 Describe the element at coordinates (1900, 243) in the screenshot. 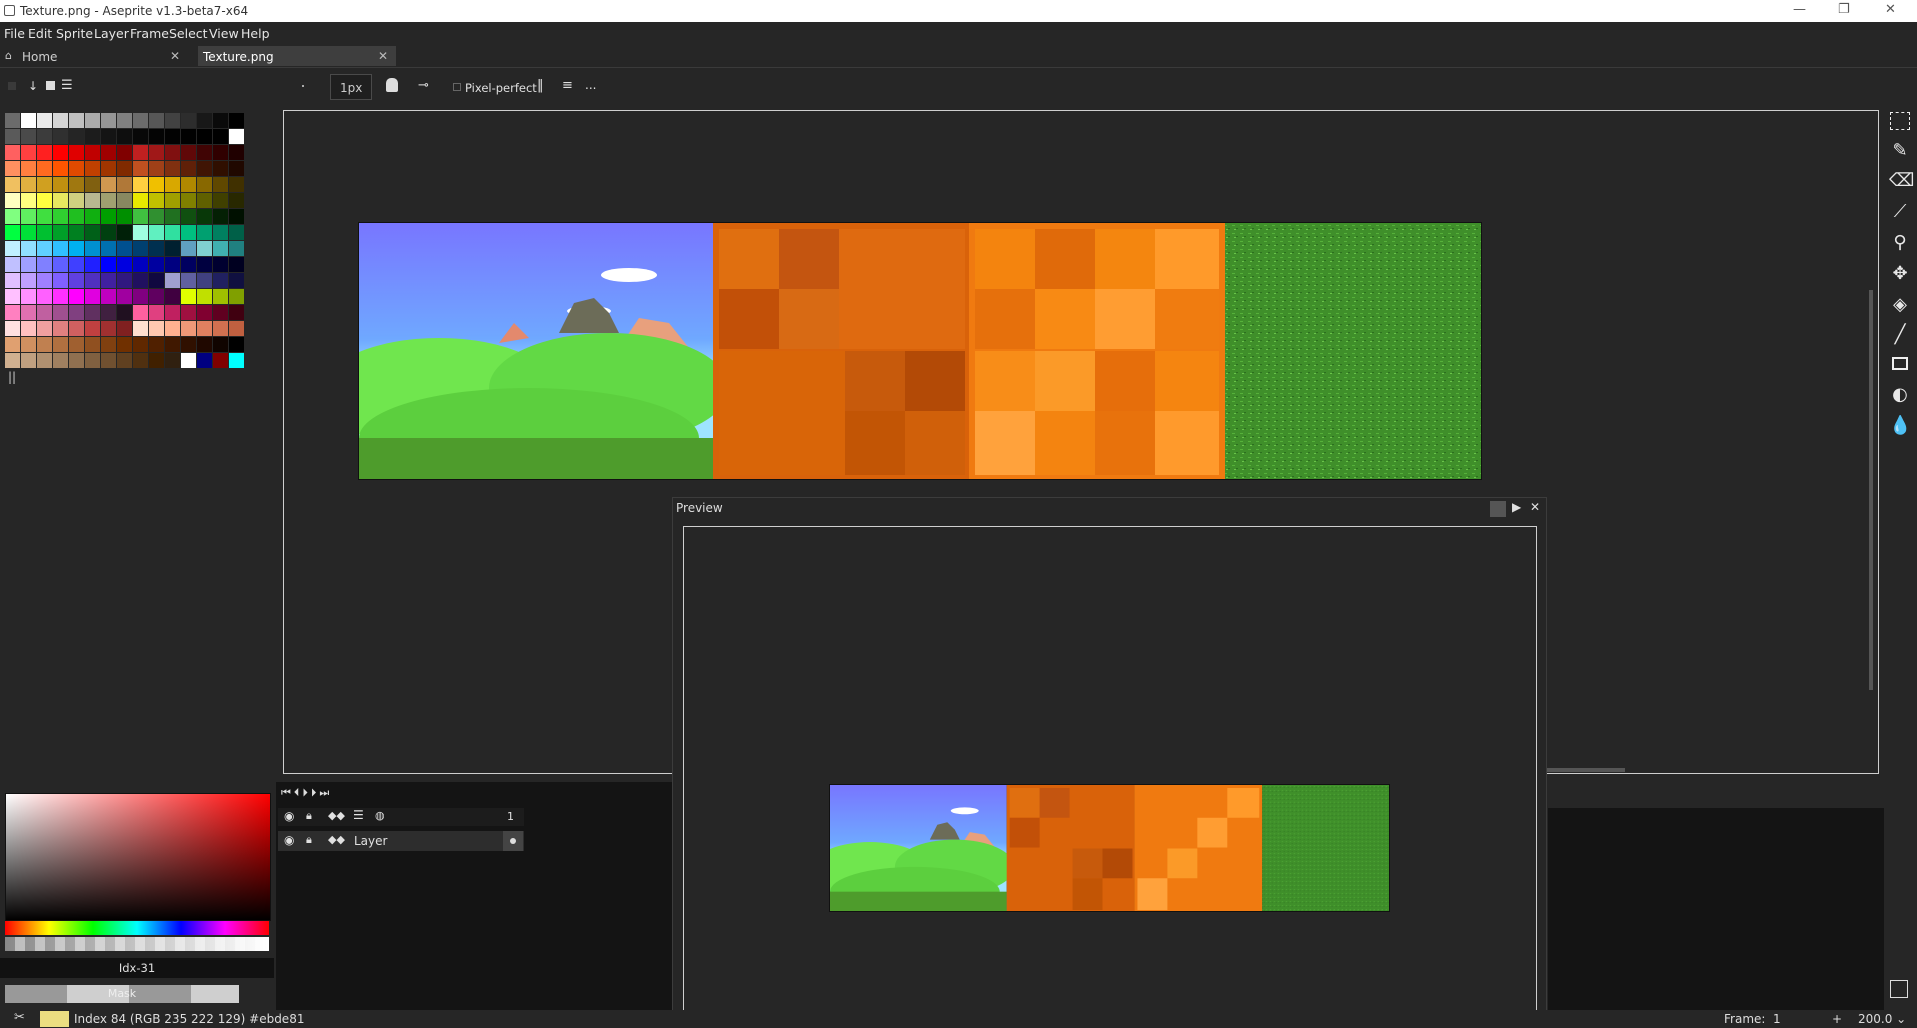

I see `zoom-tool-icon: ⚲` at that location.